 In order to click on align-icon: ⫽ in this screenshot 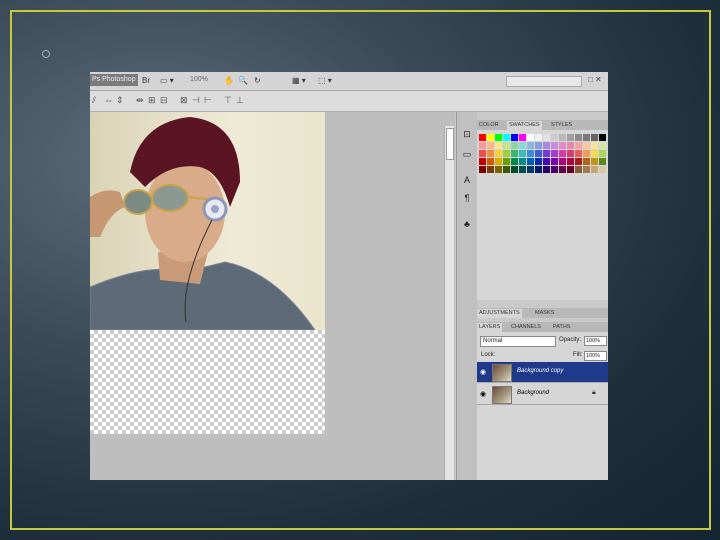, I will do `click(94, 100)`.